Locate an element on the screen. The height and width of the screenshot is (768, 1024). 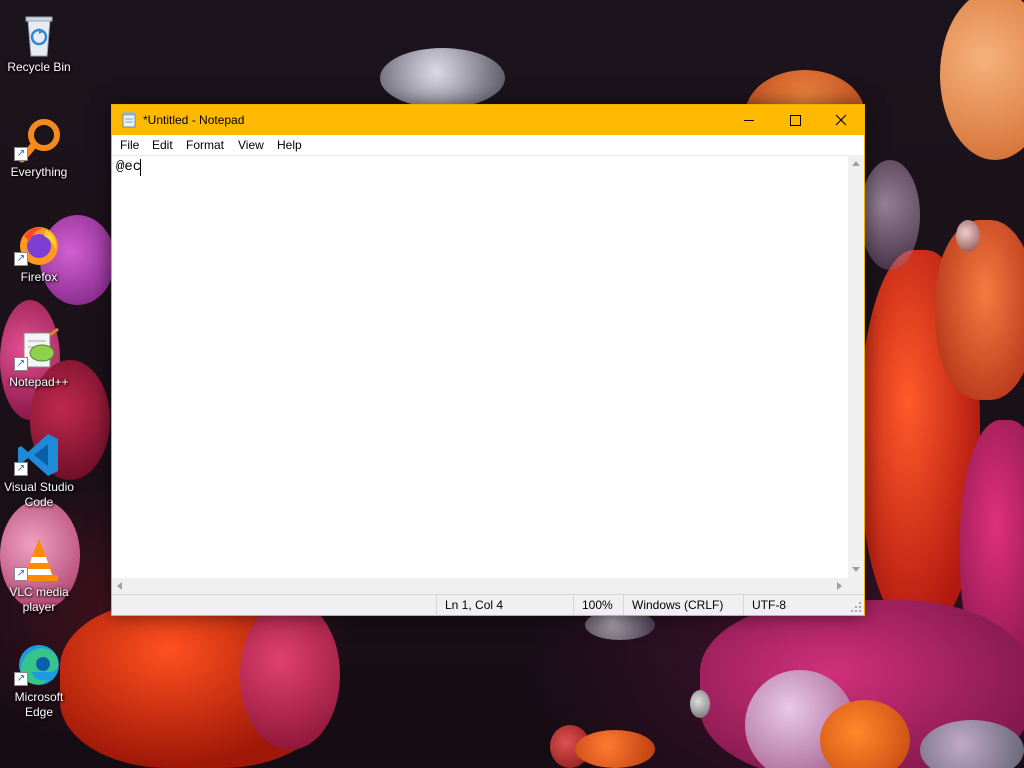
resize-grip-icon is located at coordinates (856, 607).